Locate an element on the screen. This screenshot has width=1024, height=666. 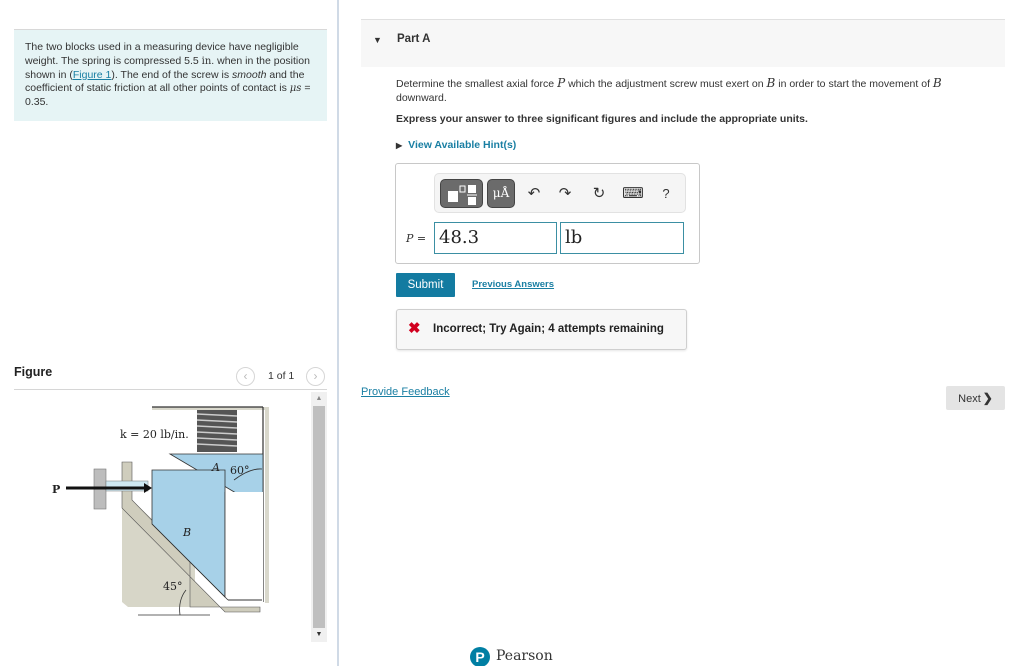
previous-answers-link: Previous Answers is located at coordinates (513, 284).